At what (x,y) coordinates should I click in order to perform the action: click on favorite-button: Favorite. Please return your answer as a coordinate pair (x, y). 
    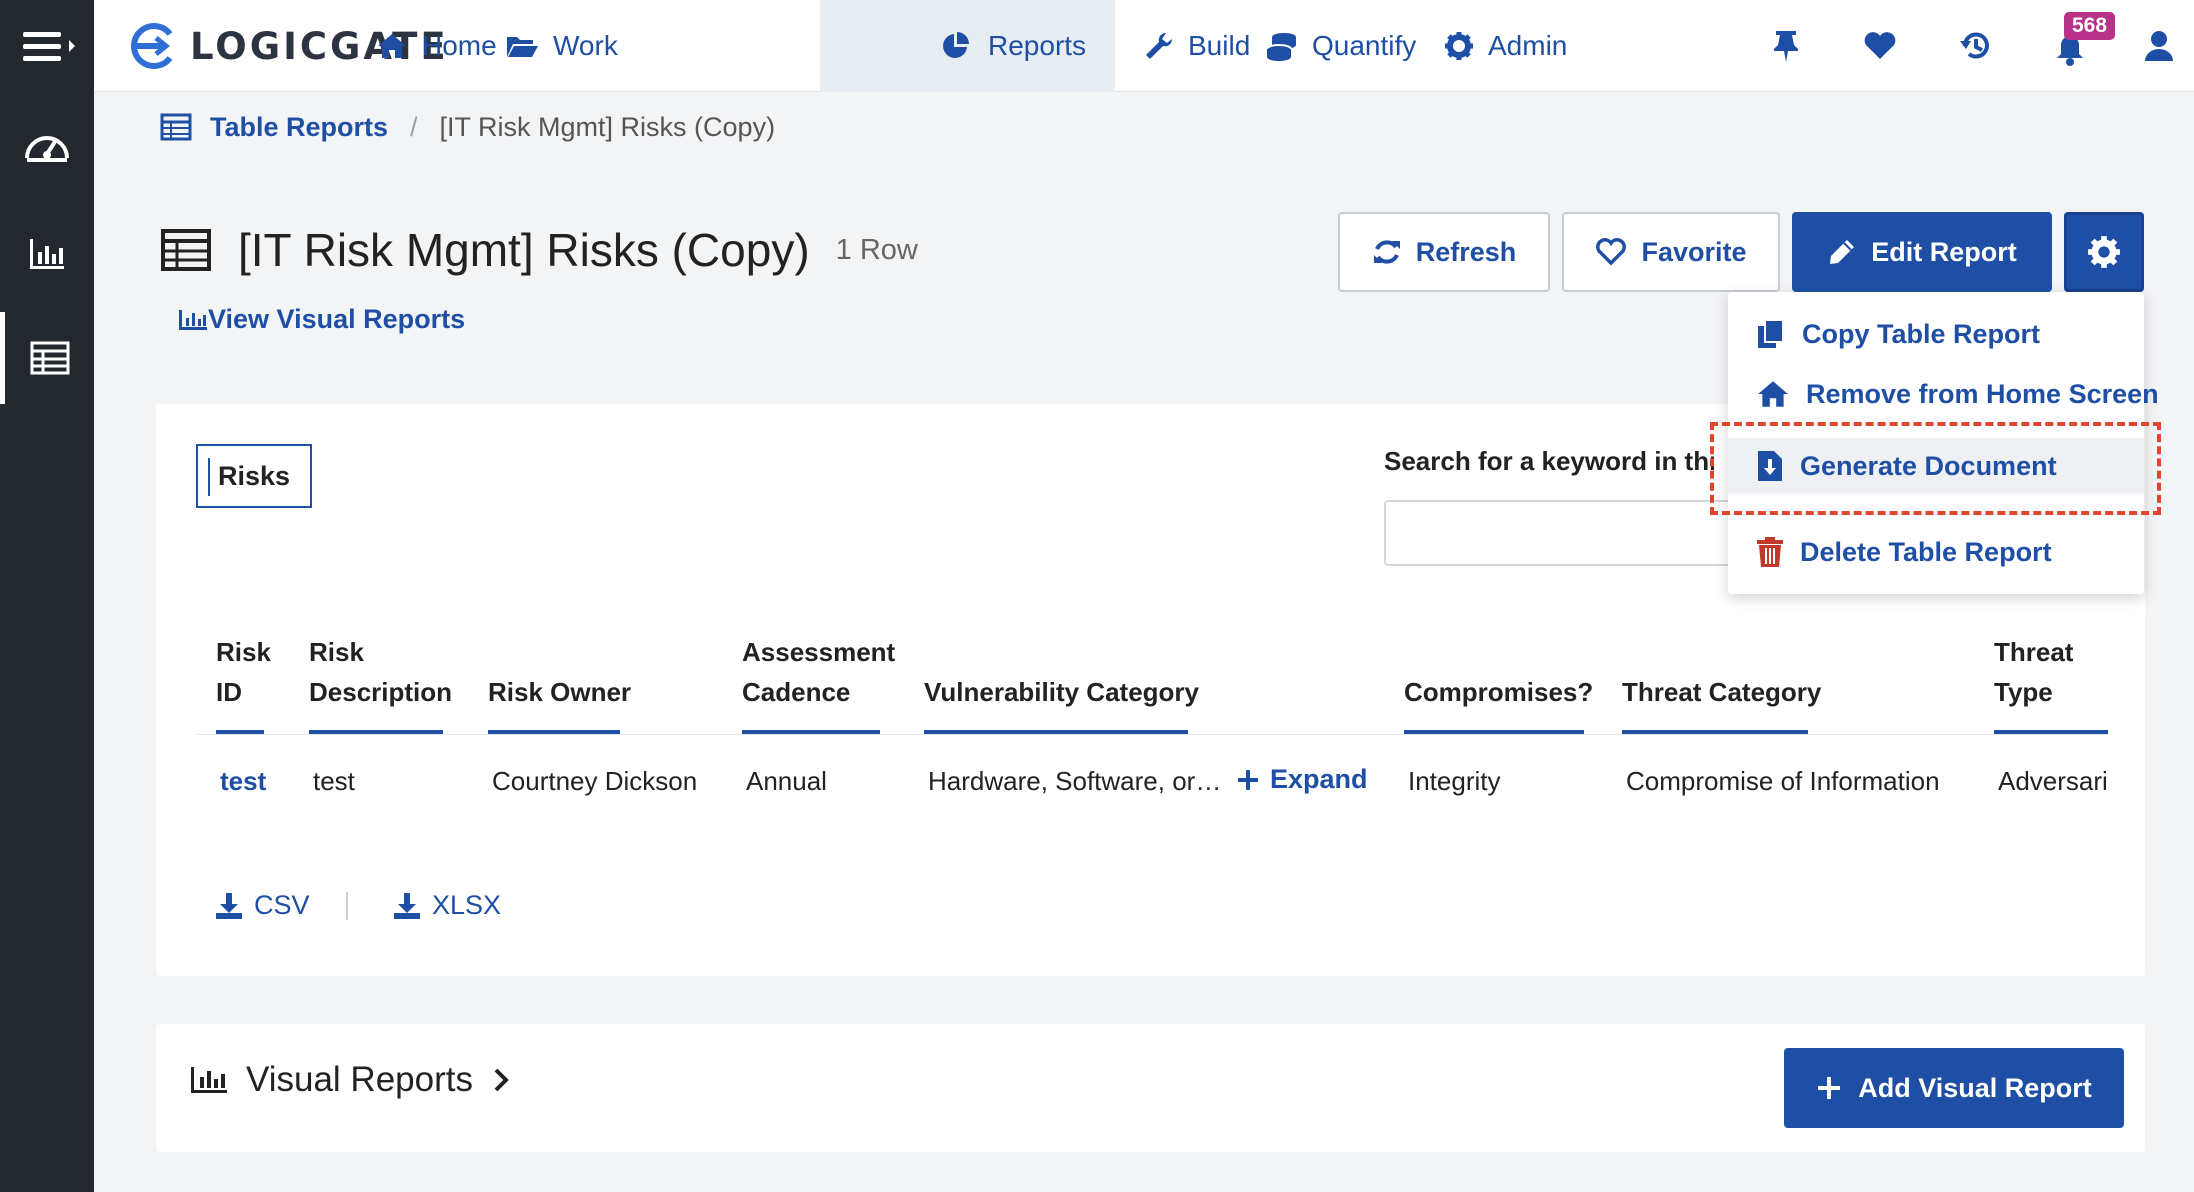
    Looking at the image, I should click on (1671, 252).